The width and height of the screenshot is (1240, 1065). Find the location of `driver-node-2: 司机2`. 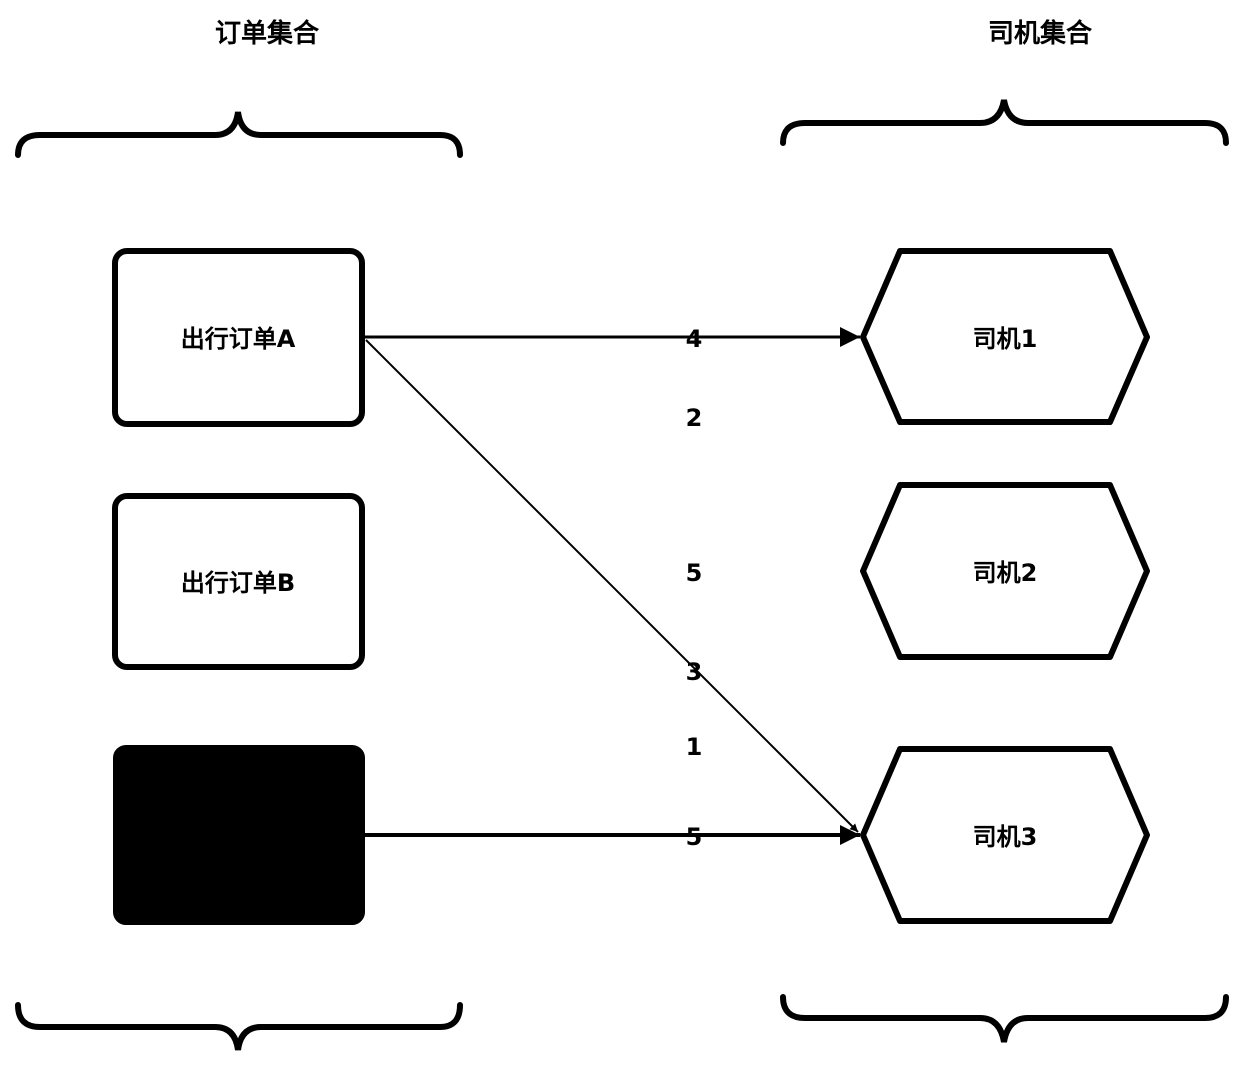

driver-node-2: 司机2 is located at coordinates (1005, 571).